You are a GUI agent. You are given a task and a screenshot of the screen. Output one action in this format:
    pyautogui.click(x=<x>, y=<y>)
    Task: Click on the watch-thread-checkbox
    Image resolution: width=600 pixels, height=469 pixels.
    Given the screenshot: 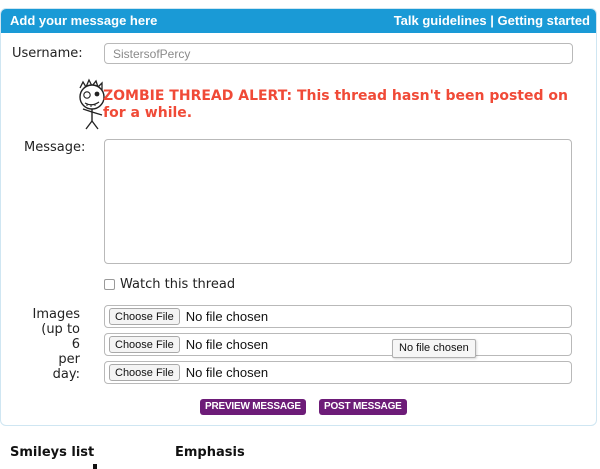 What is the action you would take?
    pyautogui.click(x=109, y=284)
    